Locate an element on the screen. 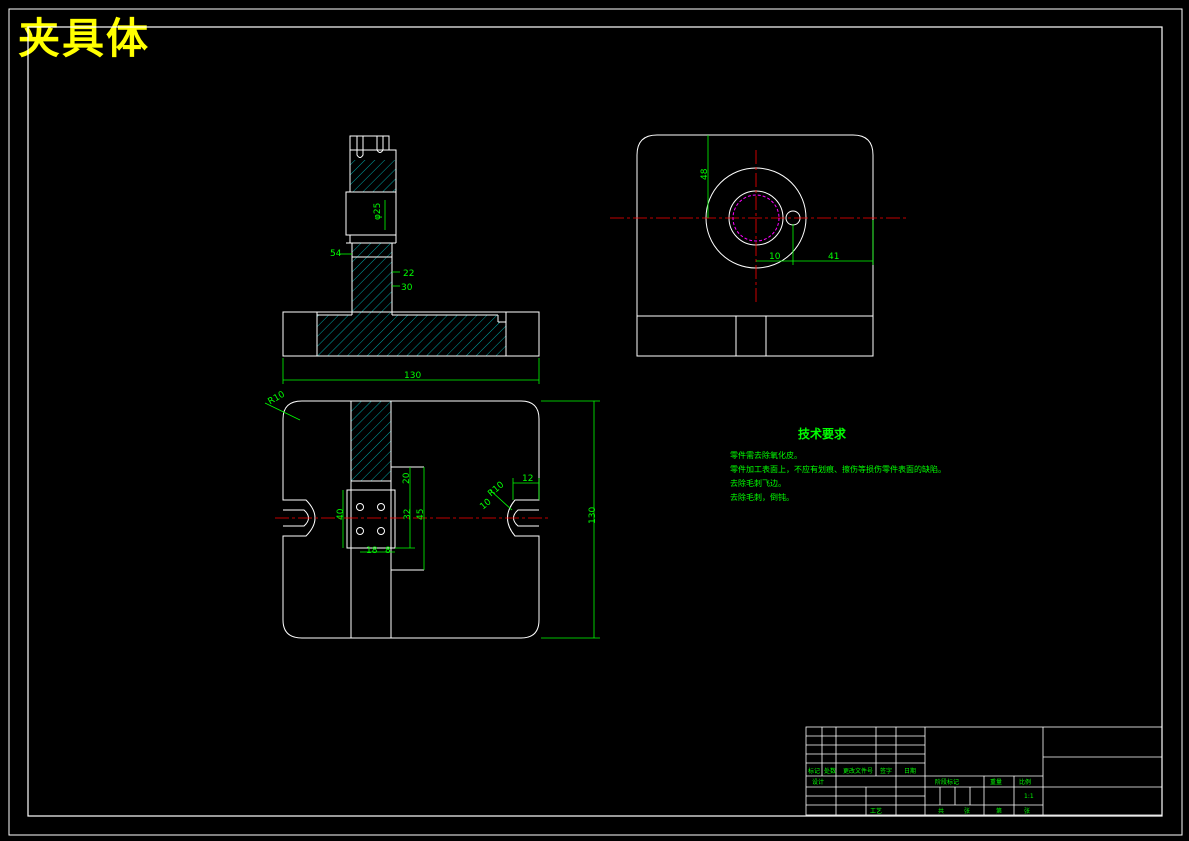 The height and width of the screenshot is (841, 1189). tech-item-3: 去除毛刺飞边。 is located at coordinates (758, 483).